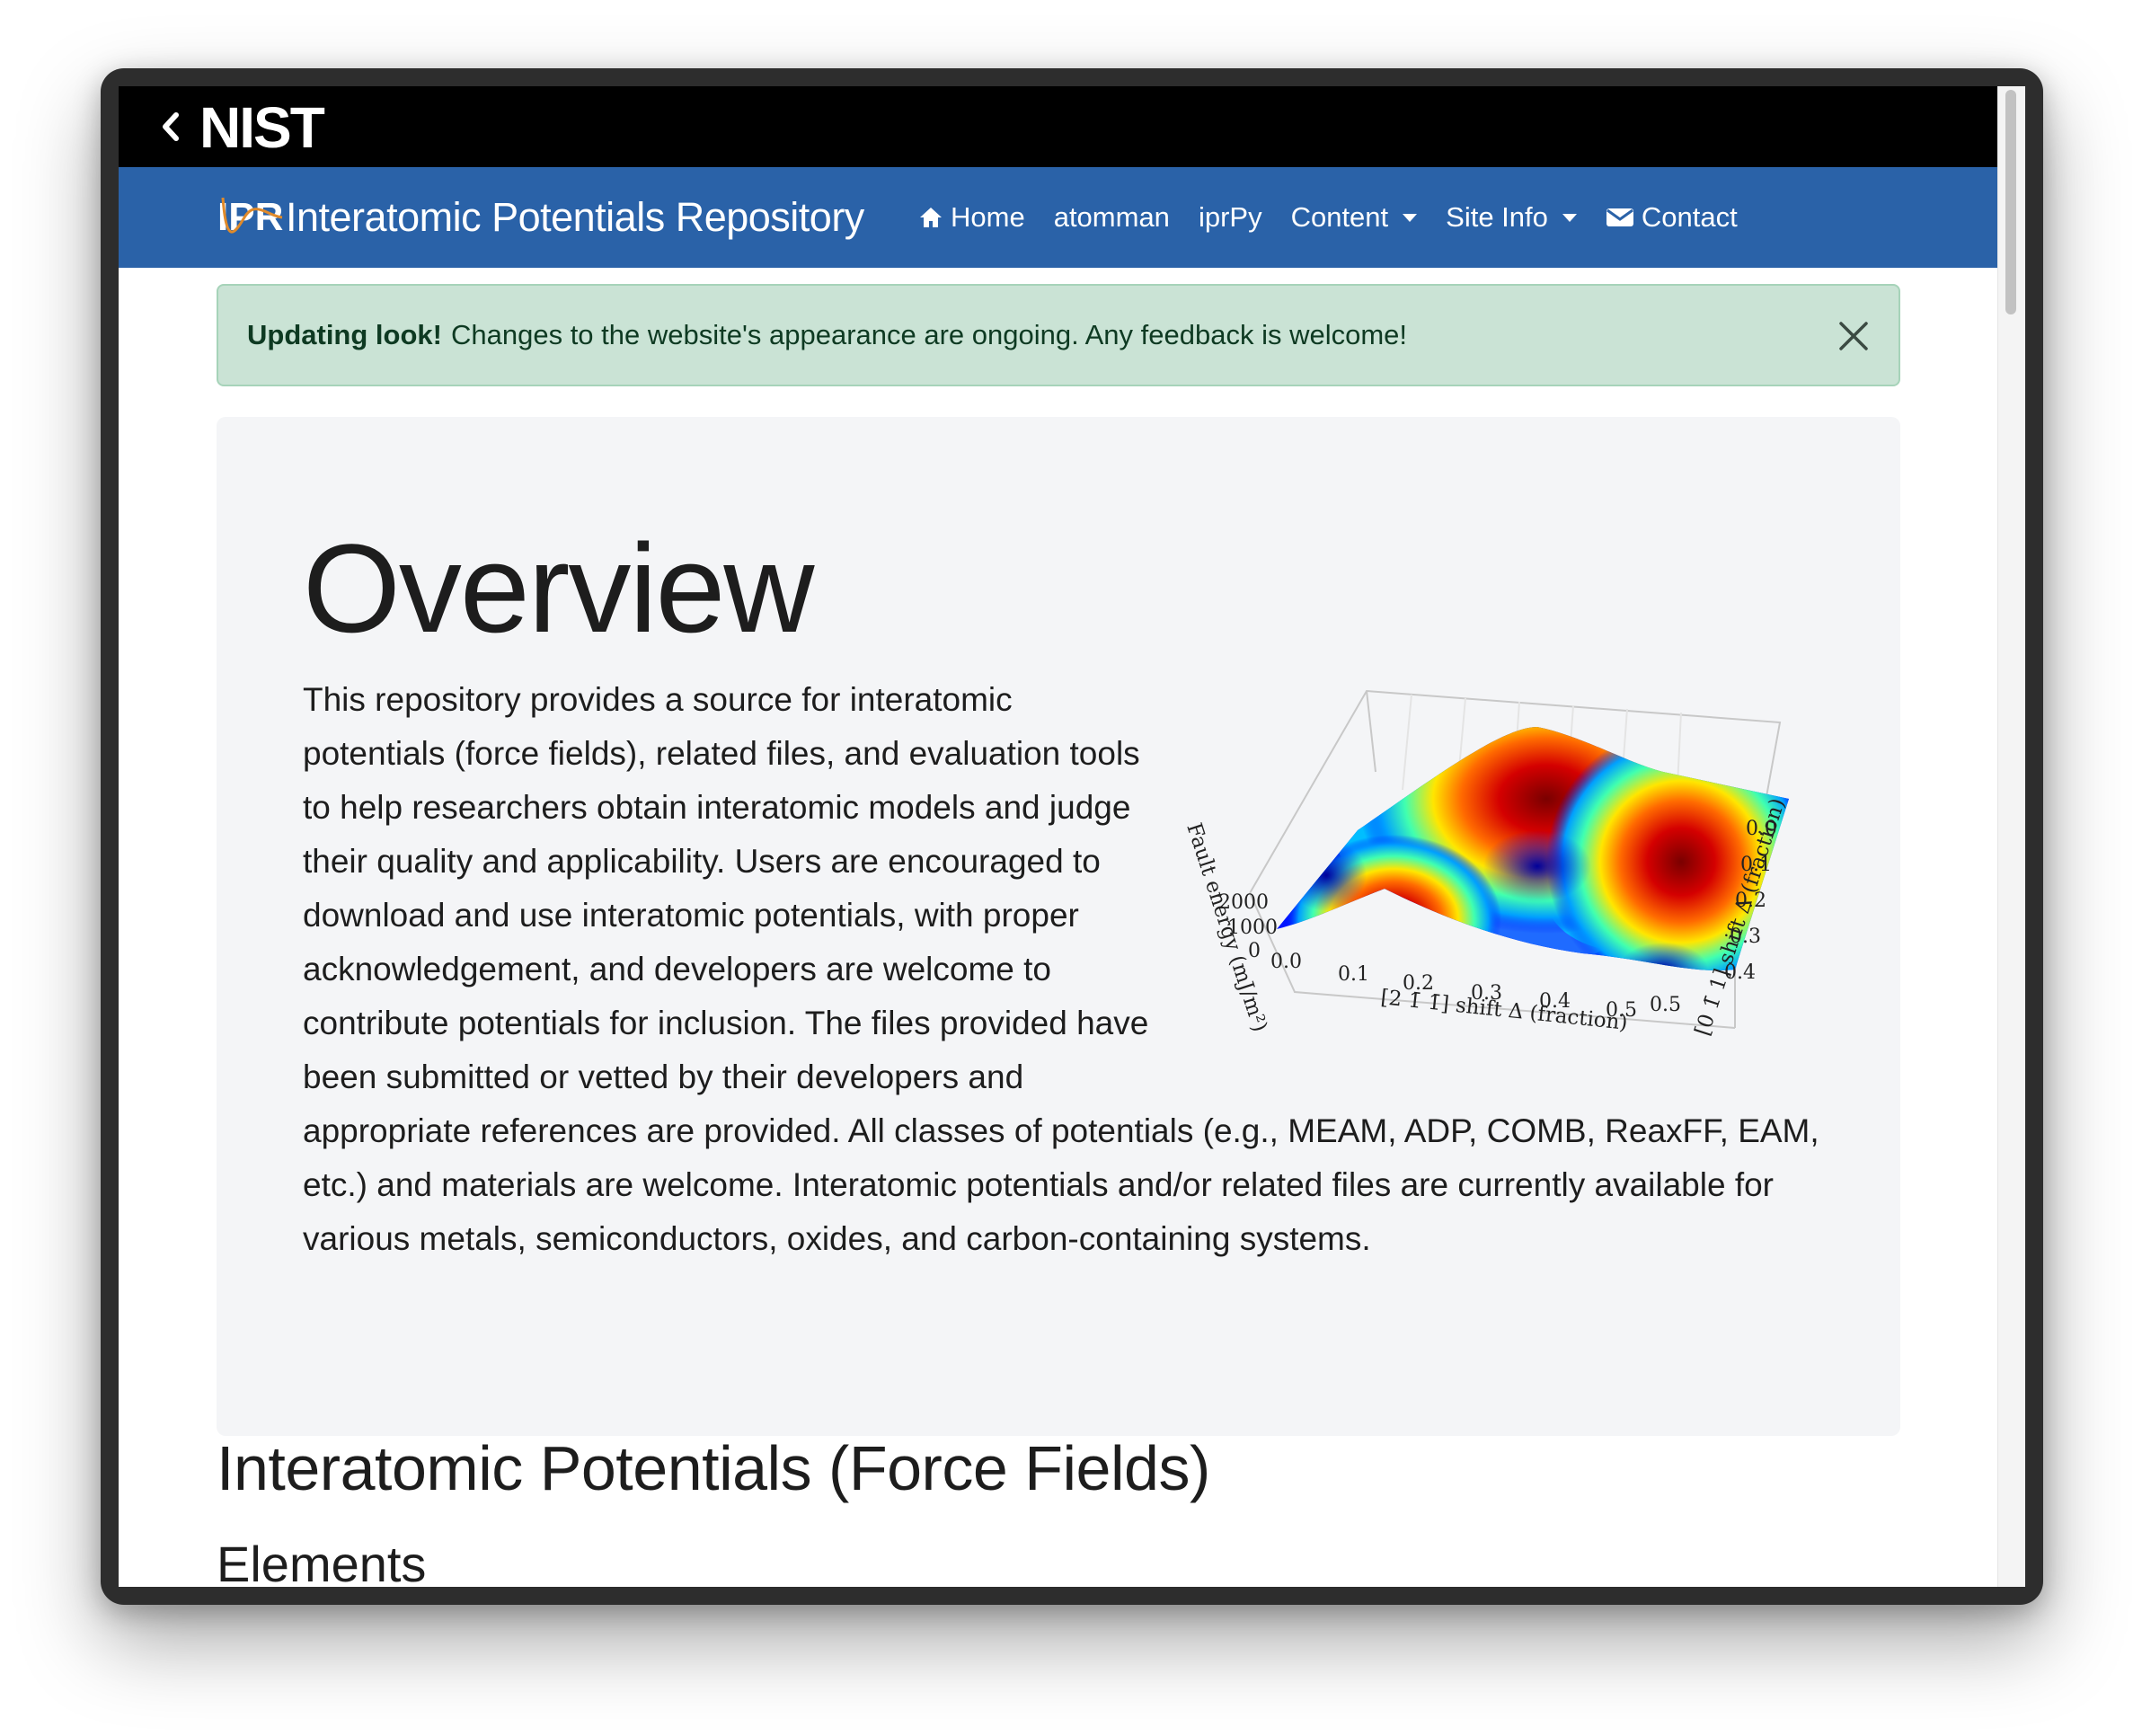 The image size is (2142, 1736). Describe the element at coordinates (931, 217) in the screenshot. I see `home-icon` at that location.